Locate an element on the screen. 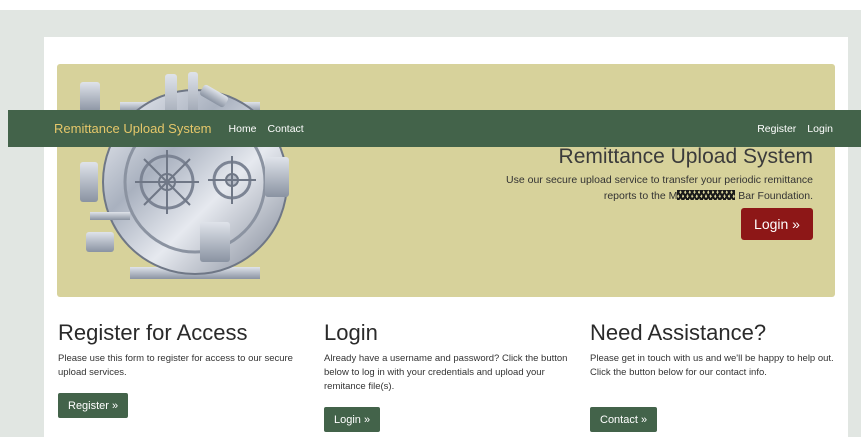 The width and height of the screenshot is (861, 437). nav-contact-link: Contact is located at coordinates (286, 129).